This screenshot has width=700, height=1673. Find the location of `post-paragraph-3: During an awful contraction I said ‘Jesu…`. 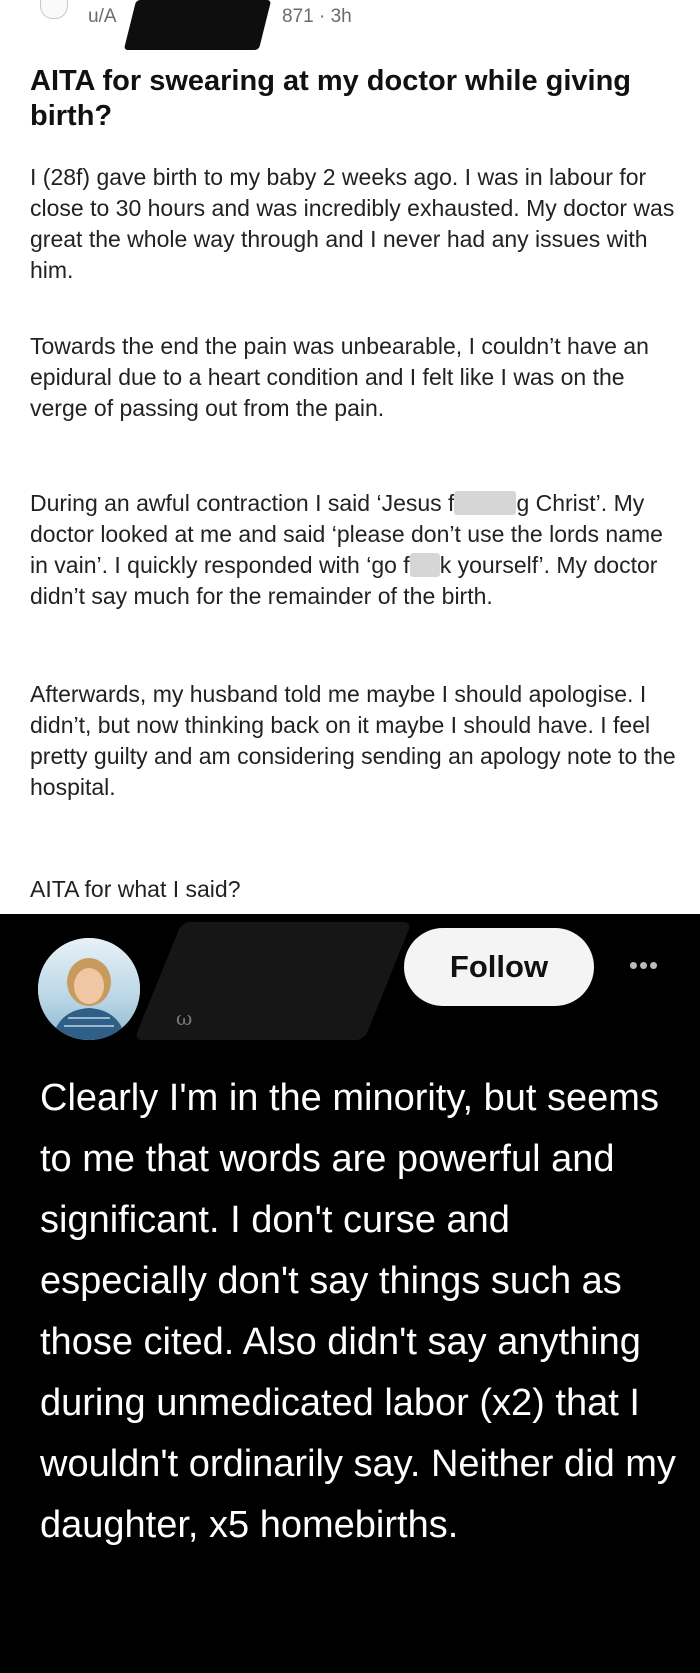

post-paragraph-3: During an awful contraction I said ‘Jesu… is located at coordinates (355, 550).